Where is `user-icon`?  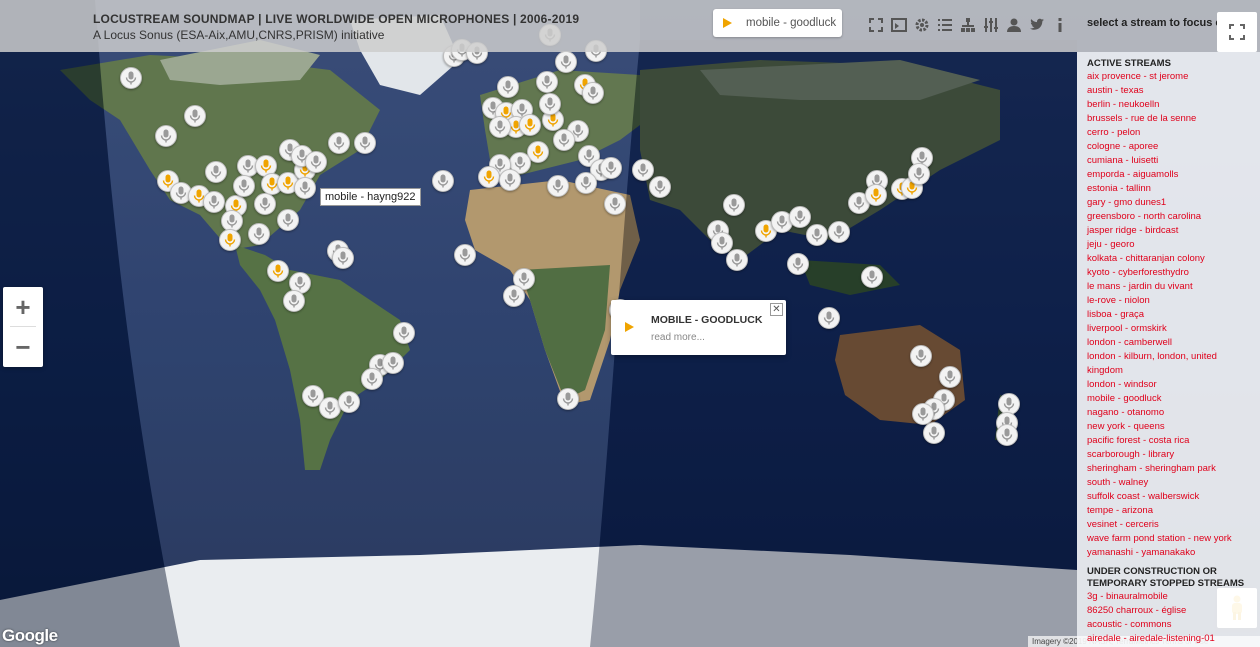
user-icon is located at coordinates (1013, 24).